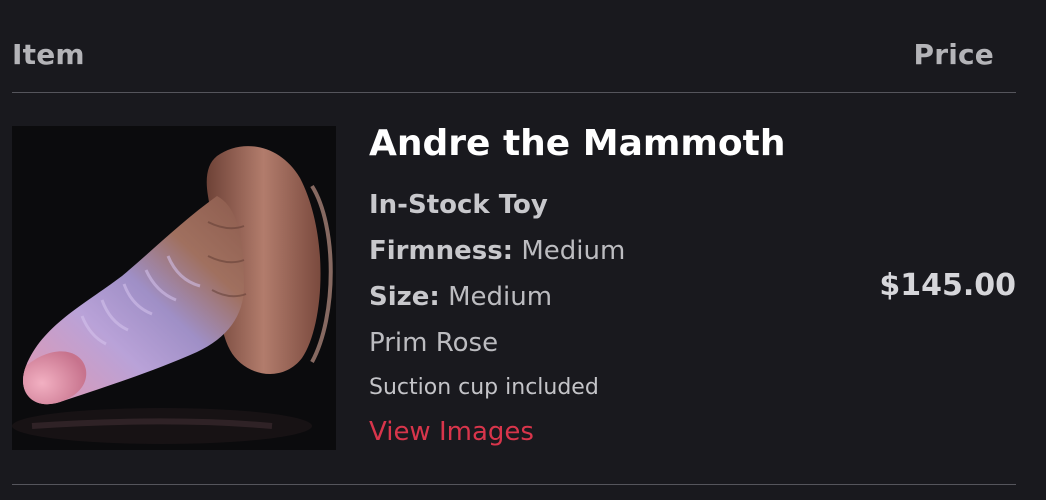 Image resolution: width=1046 pixels, height=500 pixels. I want to click on price-column-header: Price, so click(953, 54).